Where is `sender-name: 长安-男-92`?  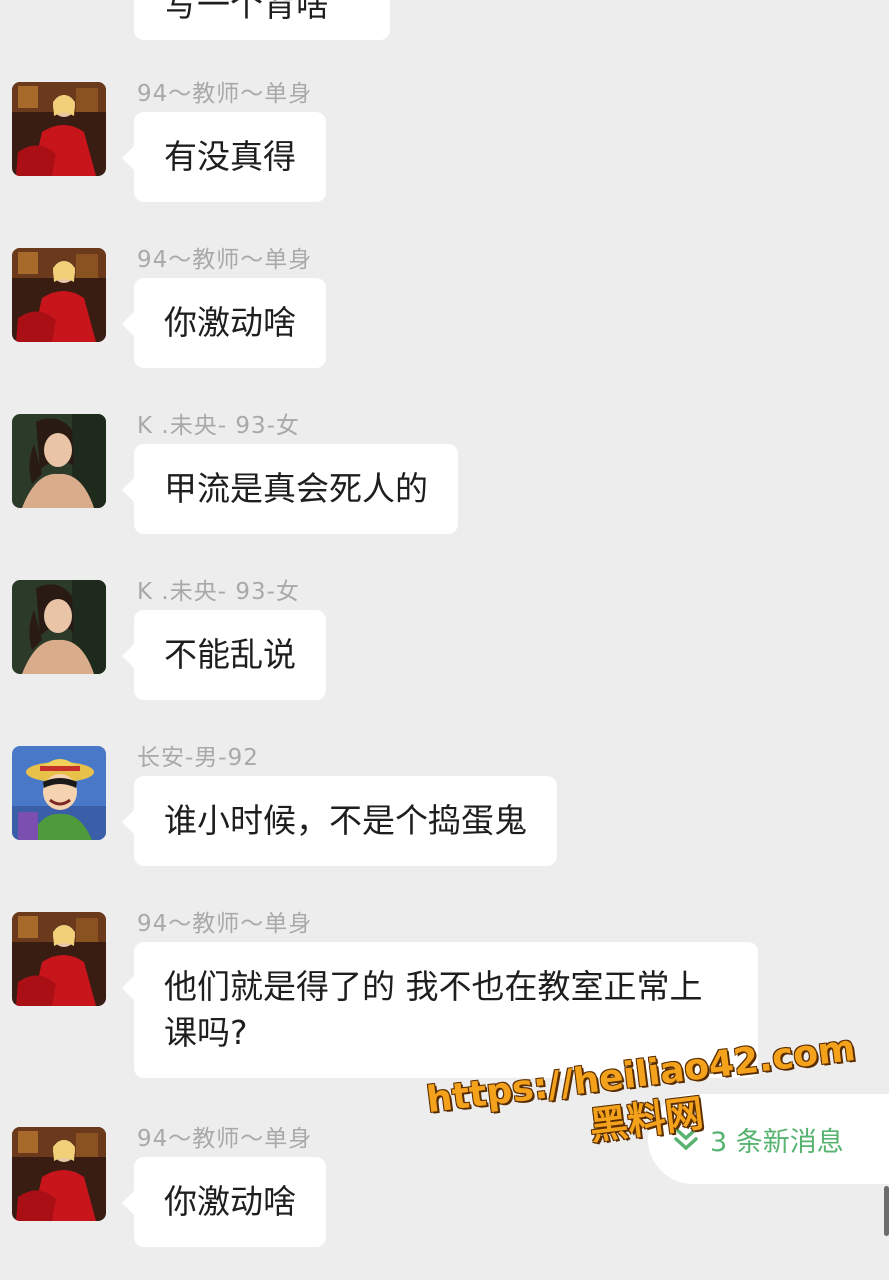 sender-name: 长安-男-92 is located at coordinates (198, 758).